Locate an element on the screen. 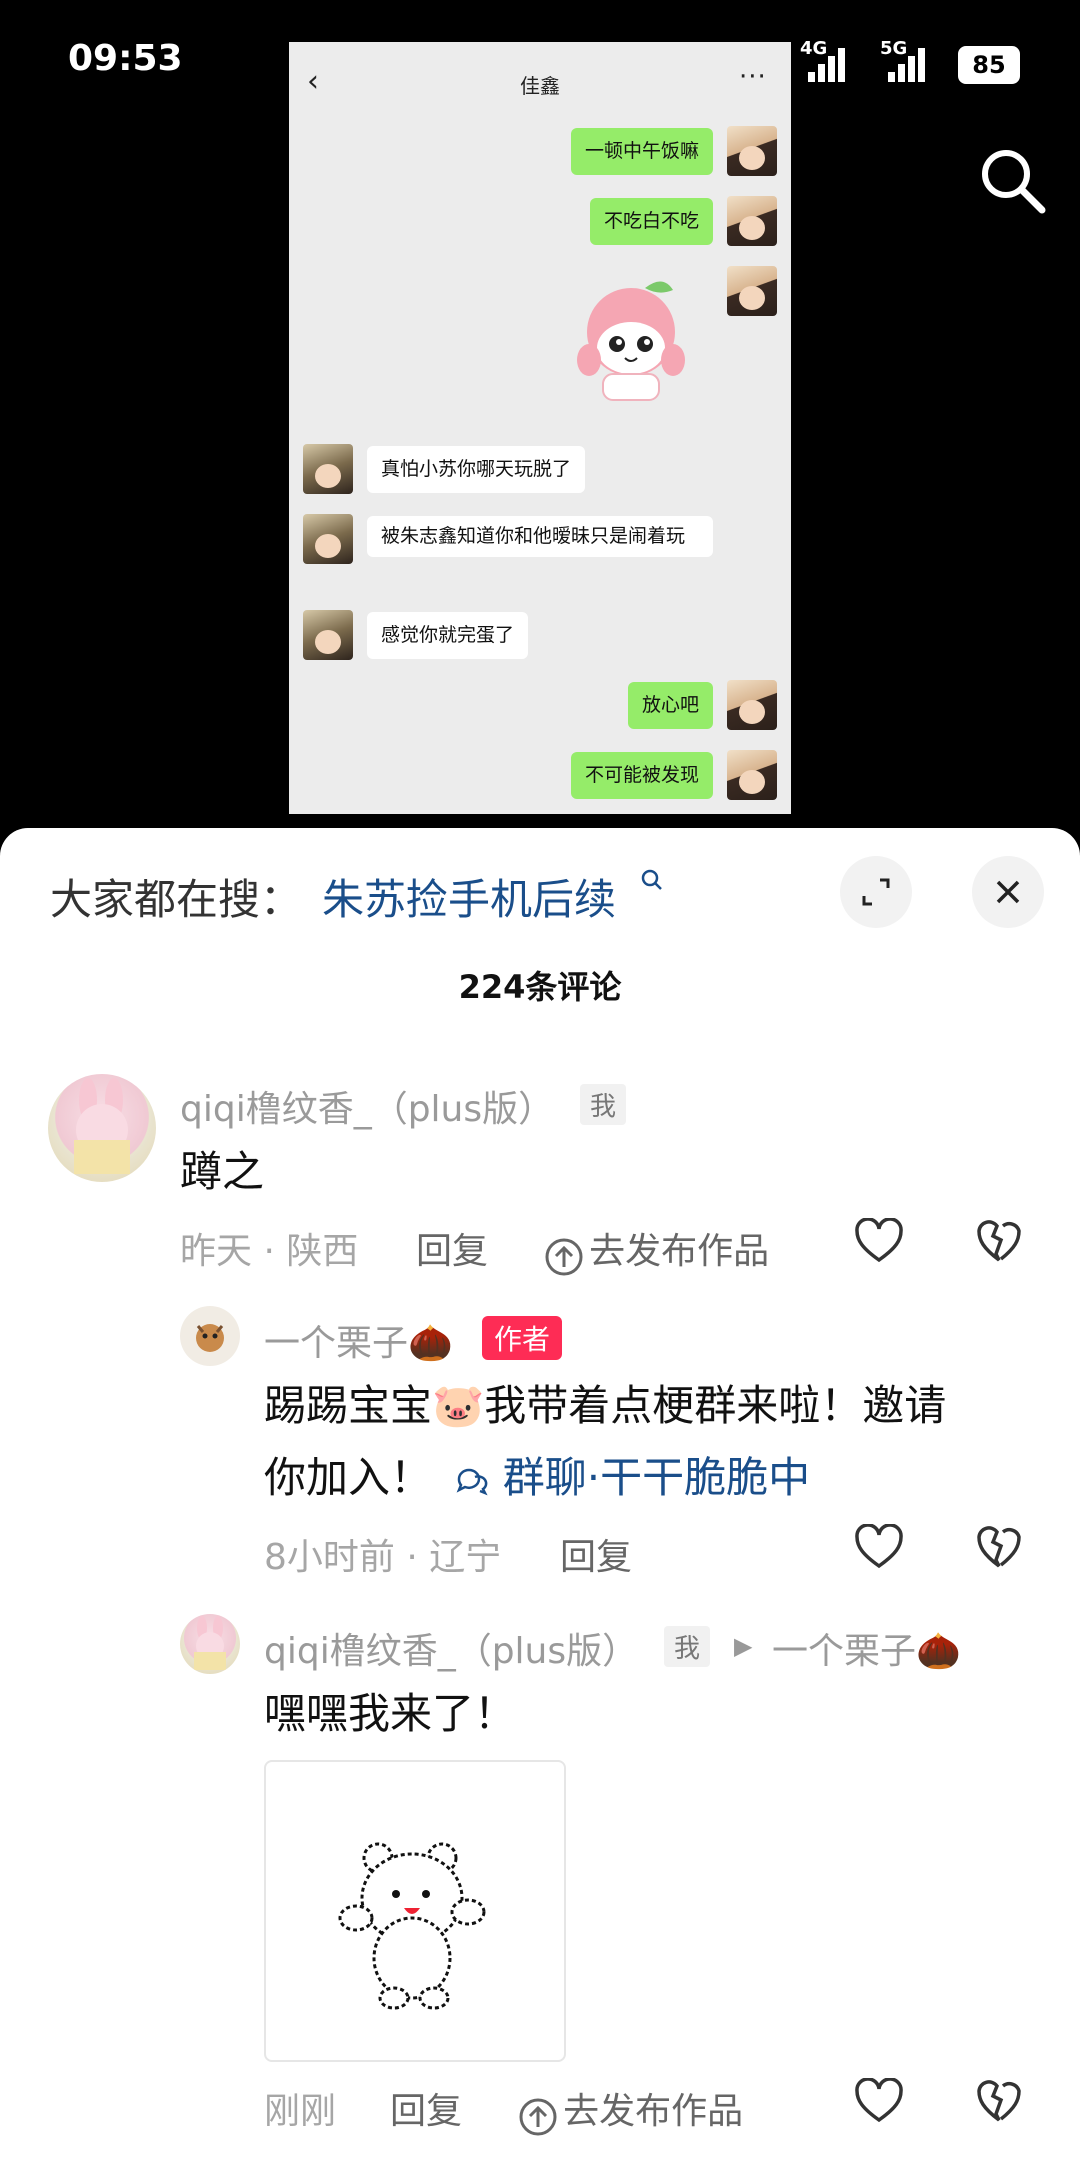 Image resolution: width=1080 pixels, height=2162 pixels. chat-bubble: 不可能被发现 is located at coordinates (641, 775).